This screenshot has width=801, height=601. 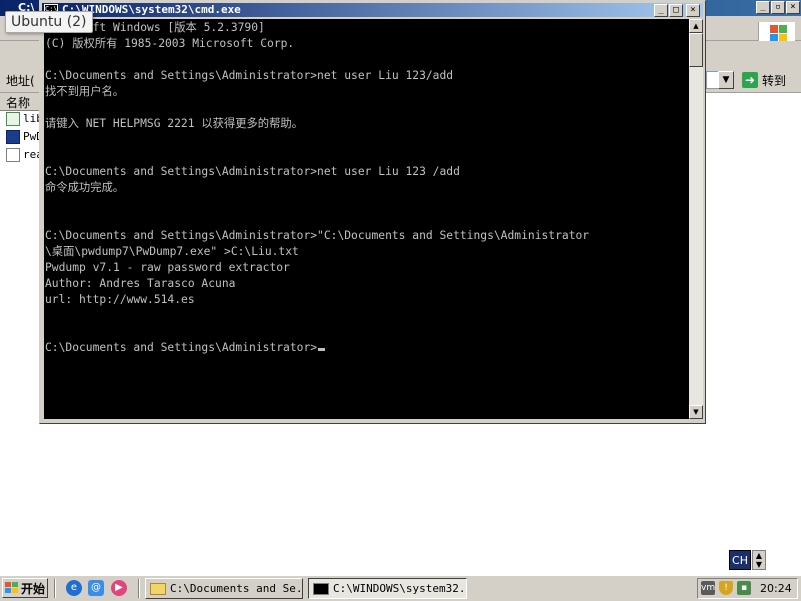 I want to click on go-button: ➜ 转到, so click(x=764, y=80).